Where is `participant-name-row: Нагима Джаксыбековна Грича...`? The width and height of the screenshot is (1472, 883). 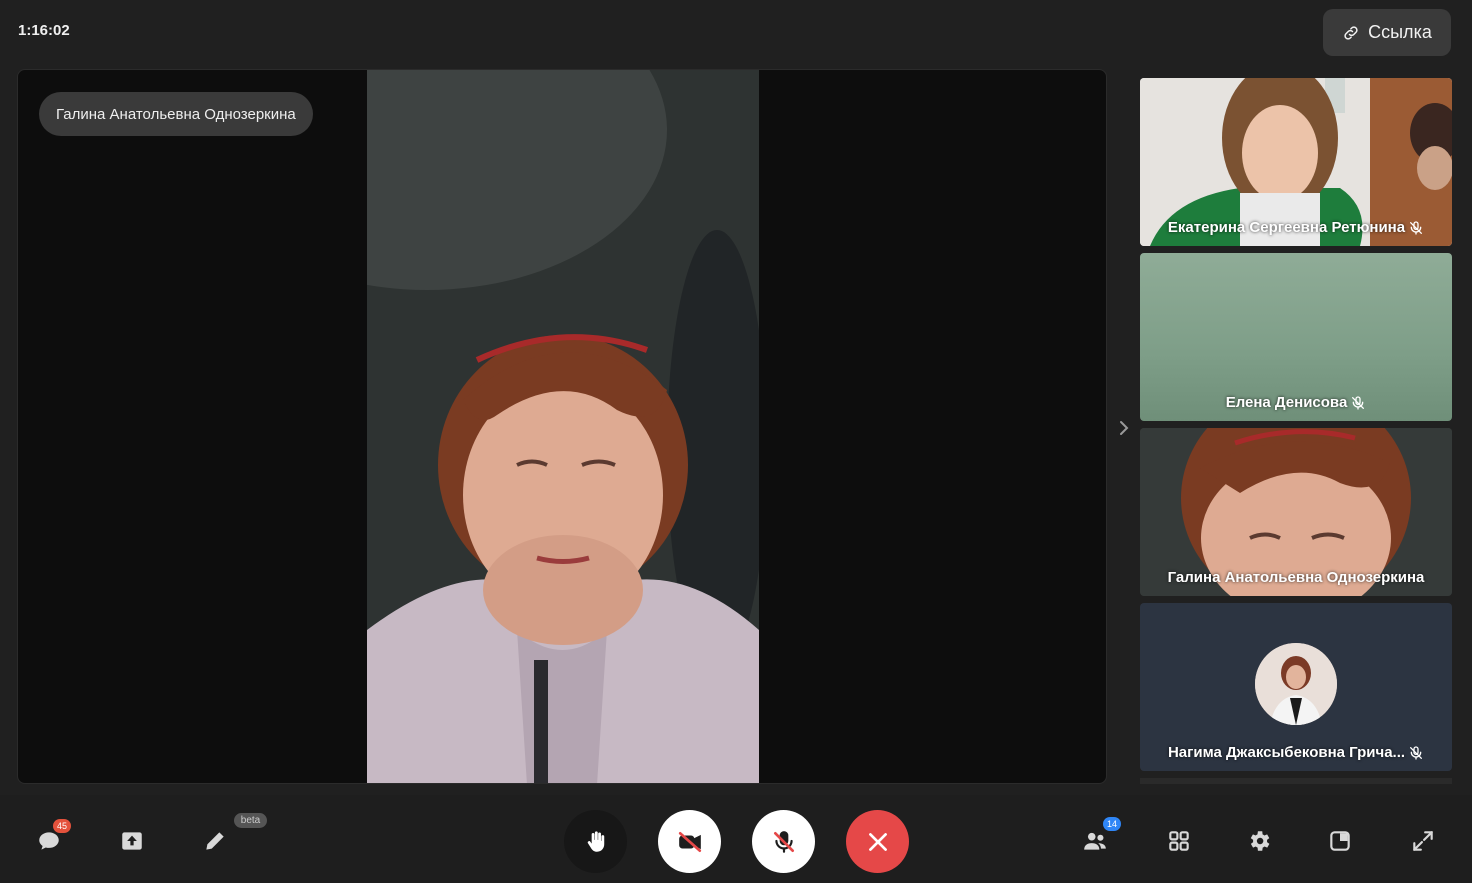 participant-name-row: Нагима Джаксыбековна Грича... is located at coordinates (1296, 752).